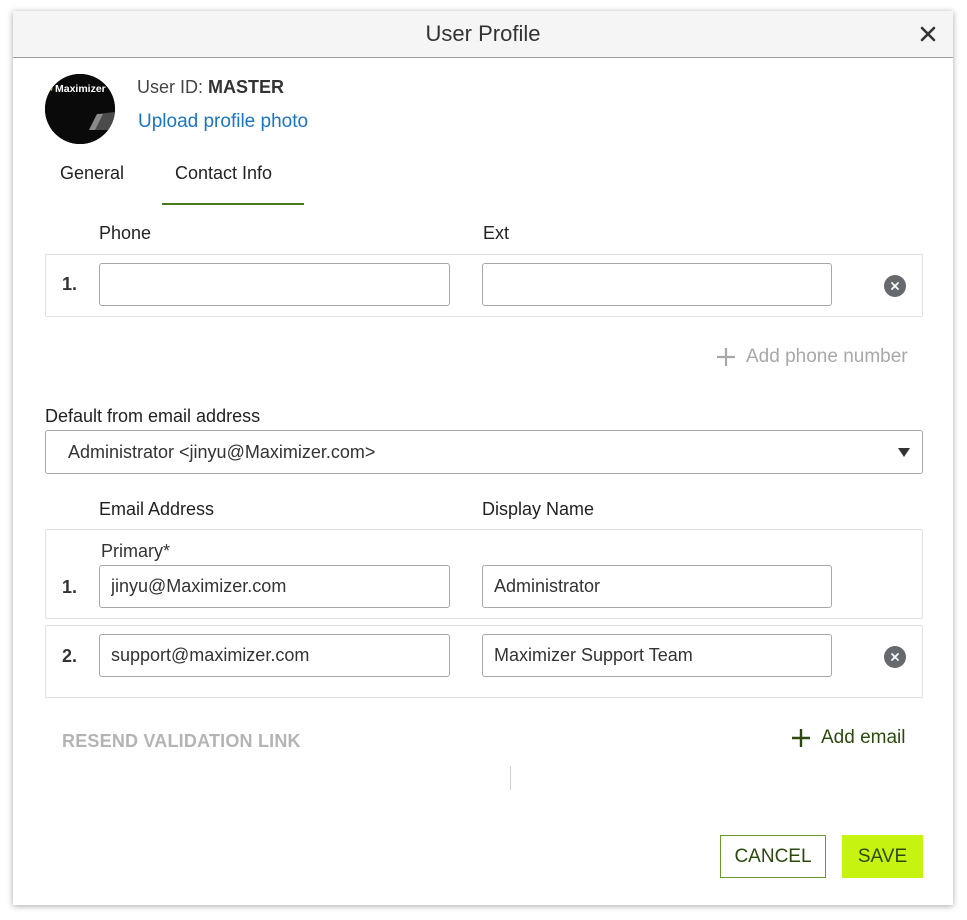 This screenshot has height=920, width=967. I want to click on user-id-value: MASTER, so click(246, 87).